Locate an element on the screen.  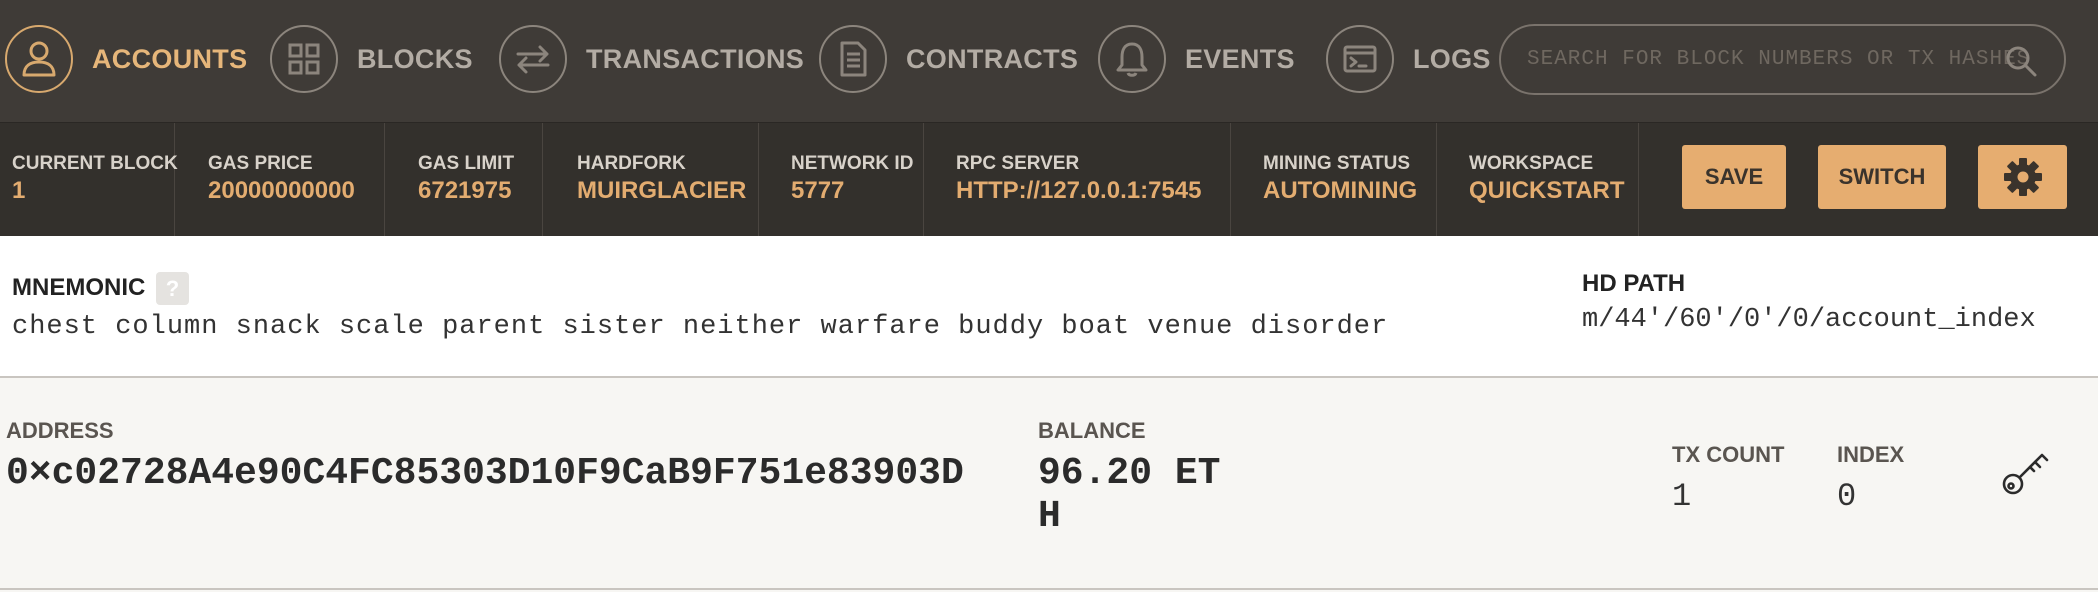
terminal-icon is located at coordinates (1360, 59).